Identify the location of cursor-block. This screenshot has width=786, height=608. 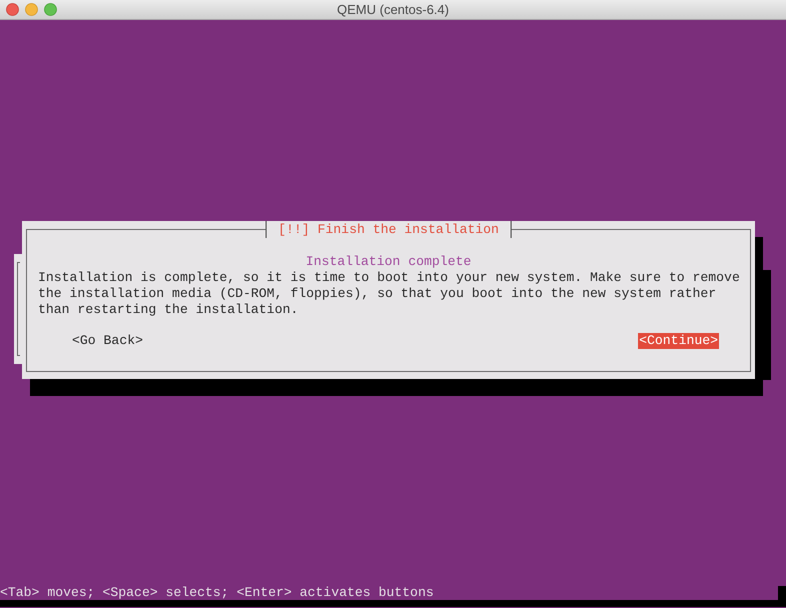
(782, 596).